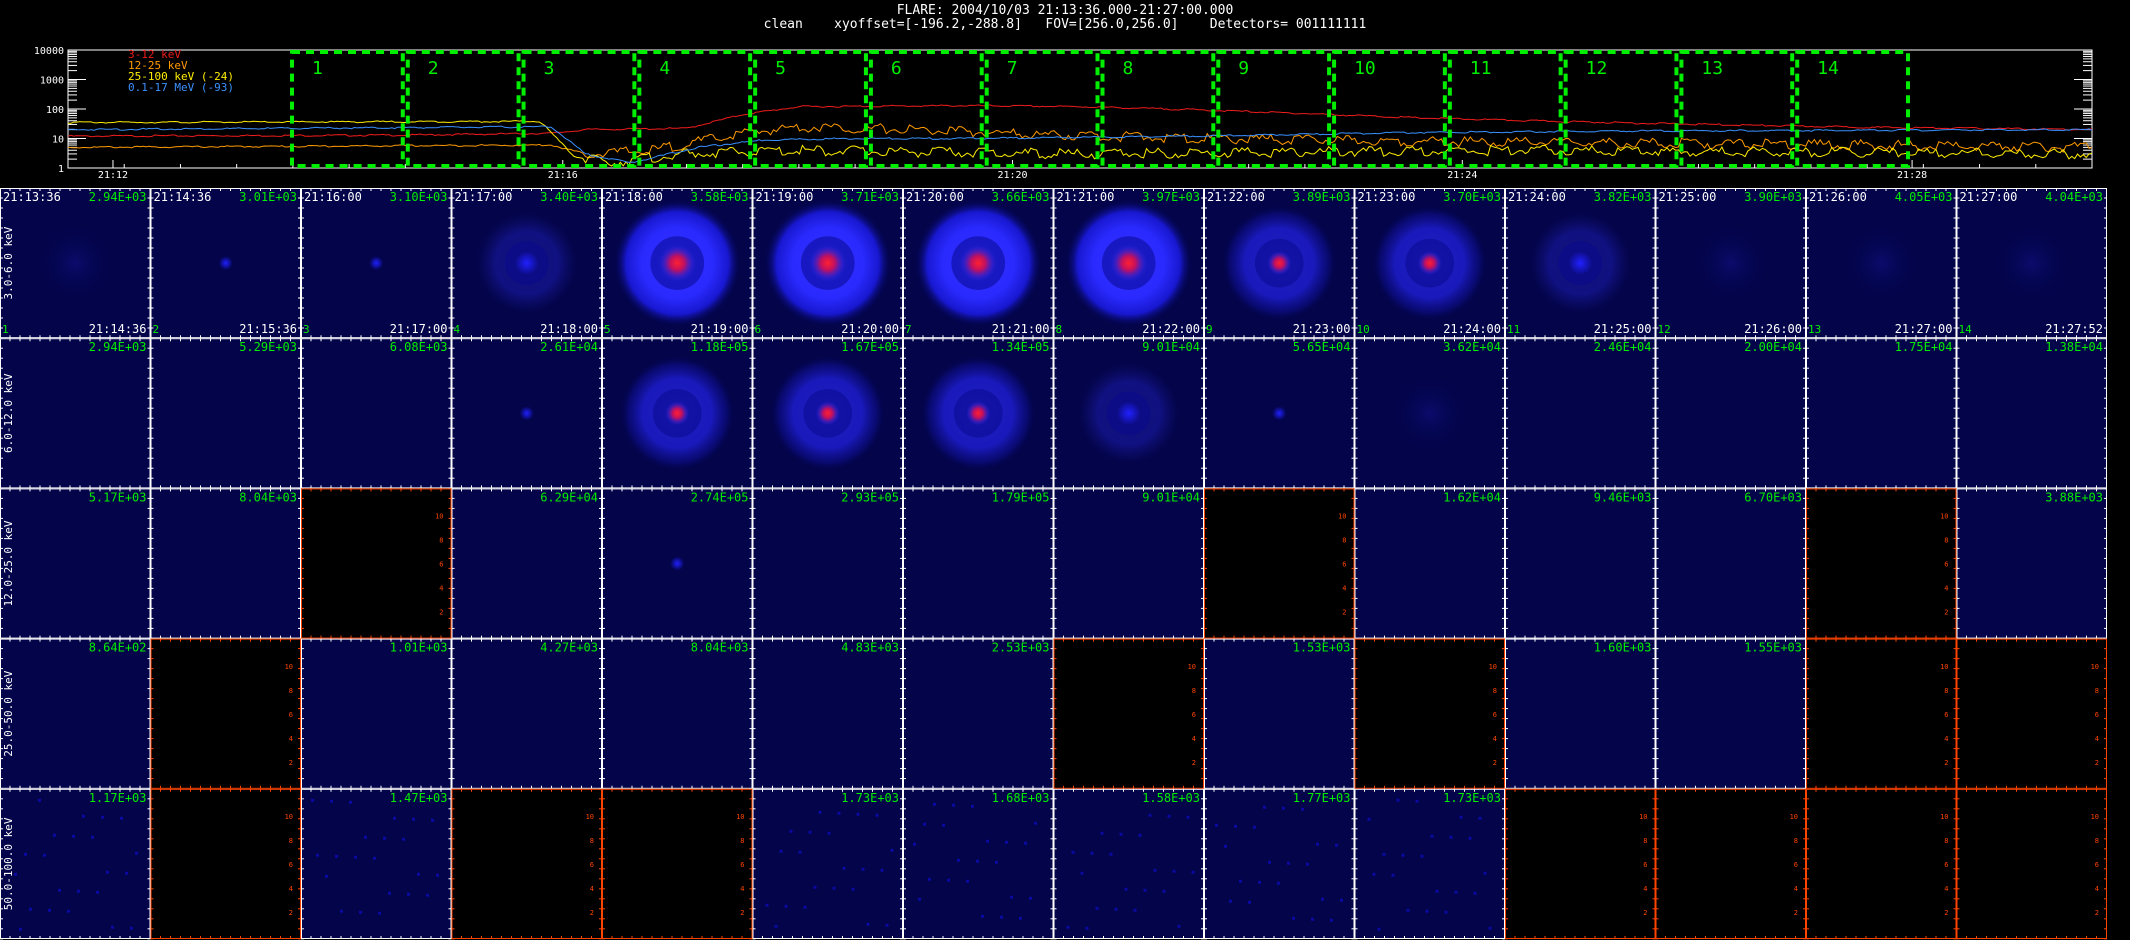 Image resolution: width=2130 pixels, height=940 pixels. I want to click on peak-value: 3.89E+03, so click(1322, 197).